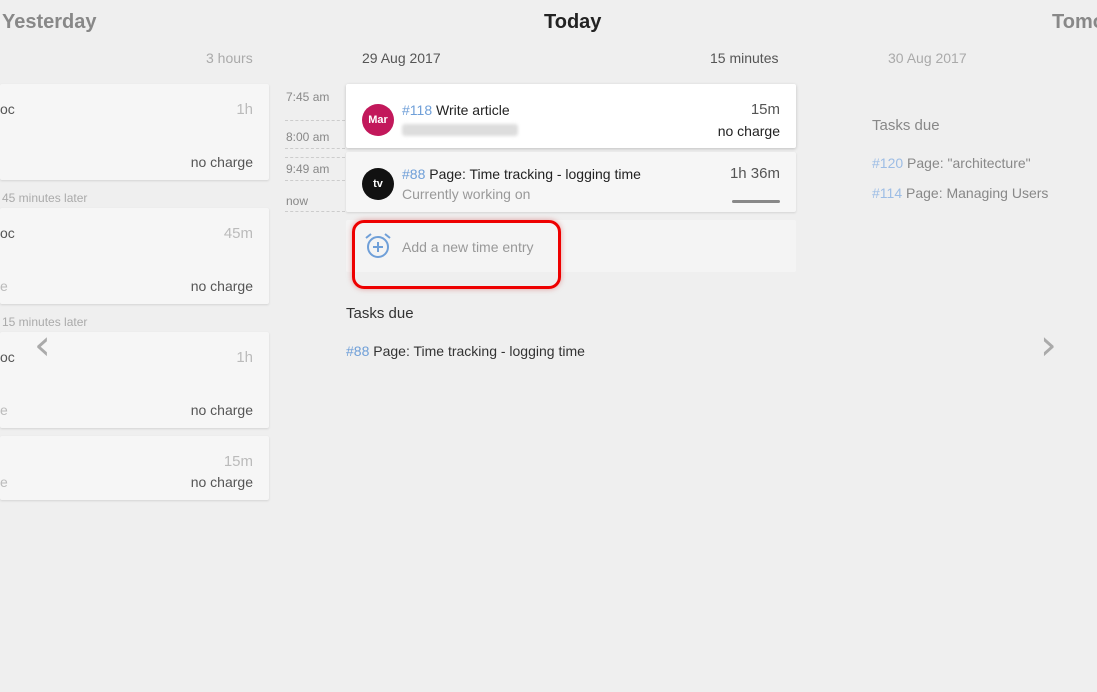 The height and width of the screenshot is (692, 1097). What do you see at coordinates (754, 173) in the screenshot?
I see `entry-duration: 1h 36m` at bounding box center [754, 173].